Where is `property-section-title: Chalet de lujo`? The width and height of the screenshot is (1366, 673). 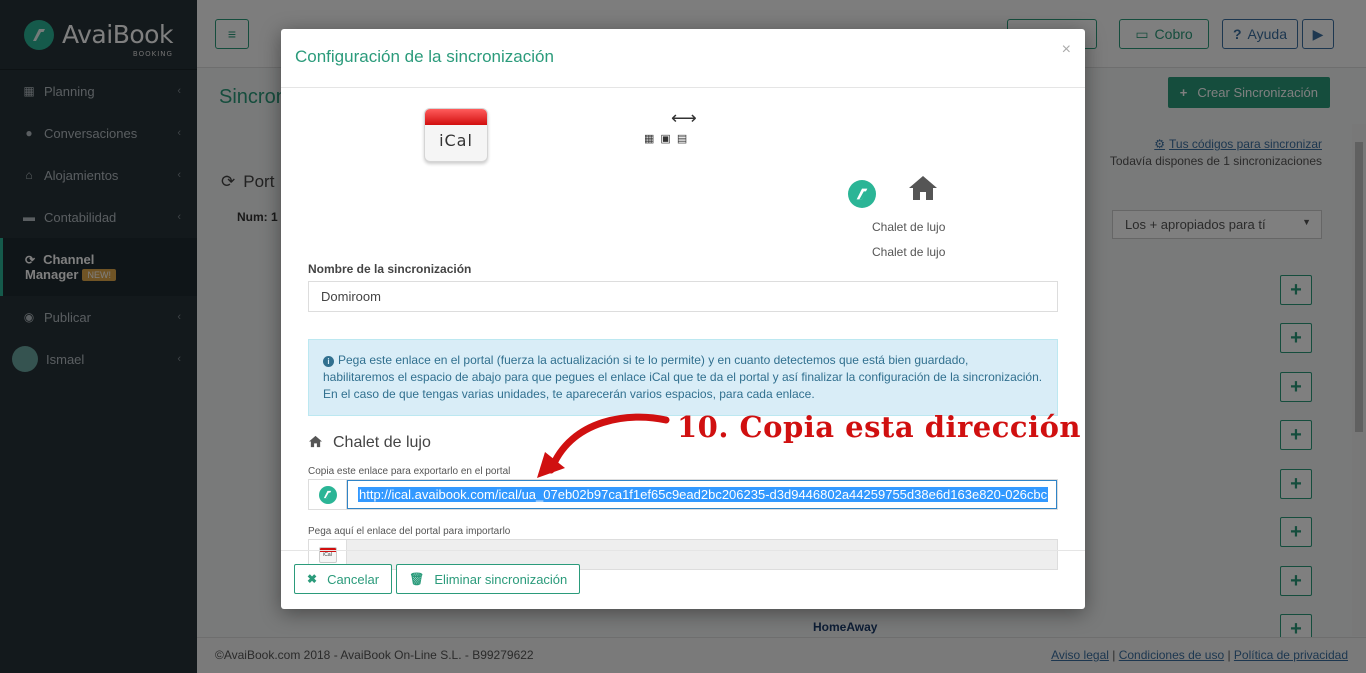
property-section-title: Chalet de lujo is located at coordinates (369, 443).